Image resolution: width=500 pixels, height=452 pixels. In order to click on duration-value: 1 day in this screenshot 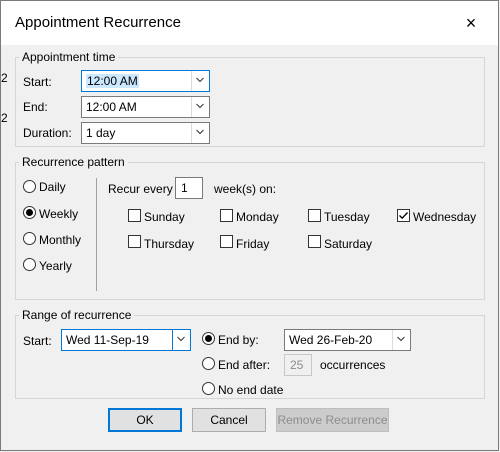, I will do `click(101, 133)`.